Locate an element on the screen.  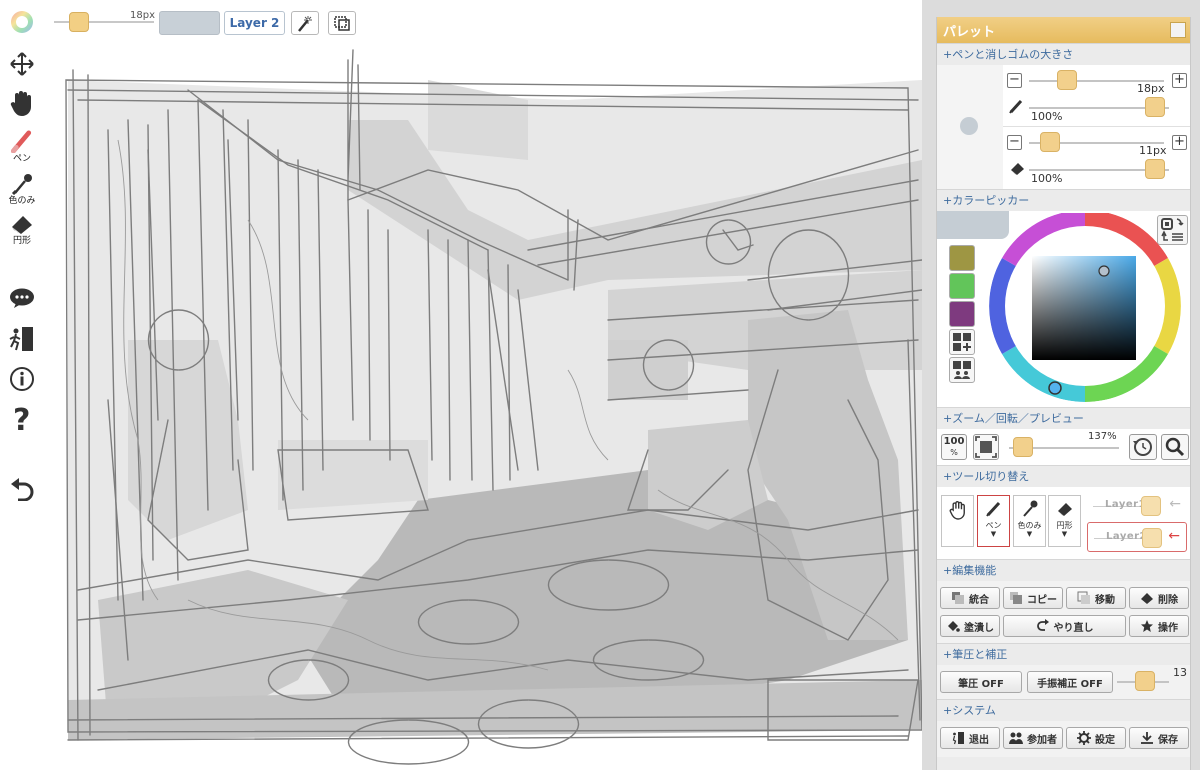
tool-eraser: 円形 ▼ is located at coordinates (1064, 521).